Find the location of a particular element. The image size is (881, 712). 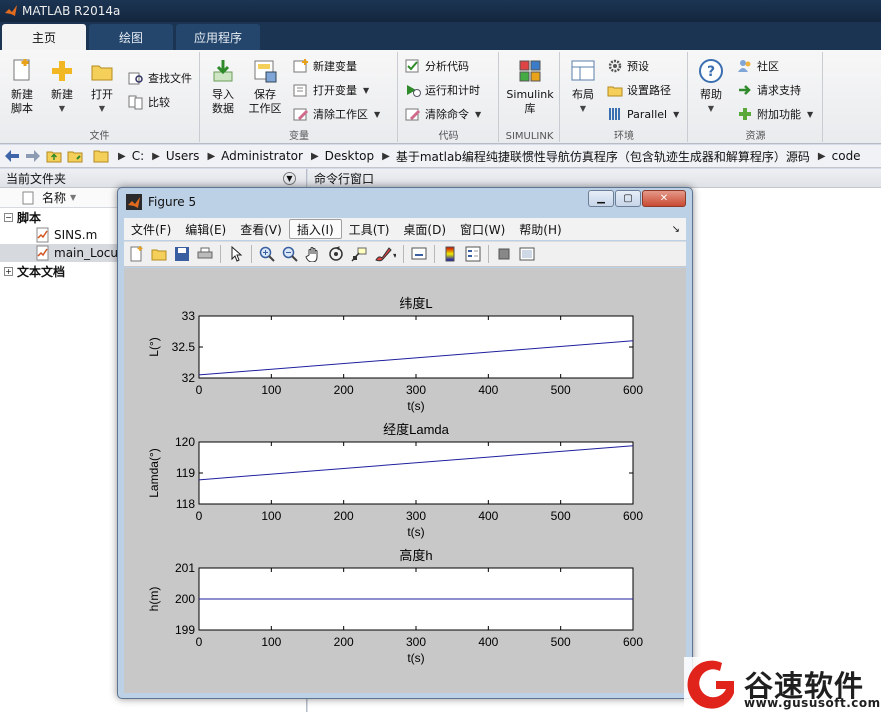

hide-tools-icon is located at coordinates (504, 254).